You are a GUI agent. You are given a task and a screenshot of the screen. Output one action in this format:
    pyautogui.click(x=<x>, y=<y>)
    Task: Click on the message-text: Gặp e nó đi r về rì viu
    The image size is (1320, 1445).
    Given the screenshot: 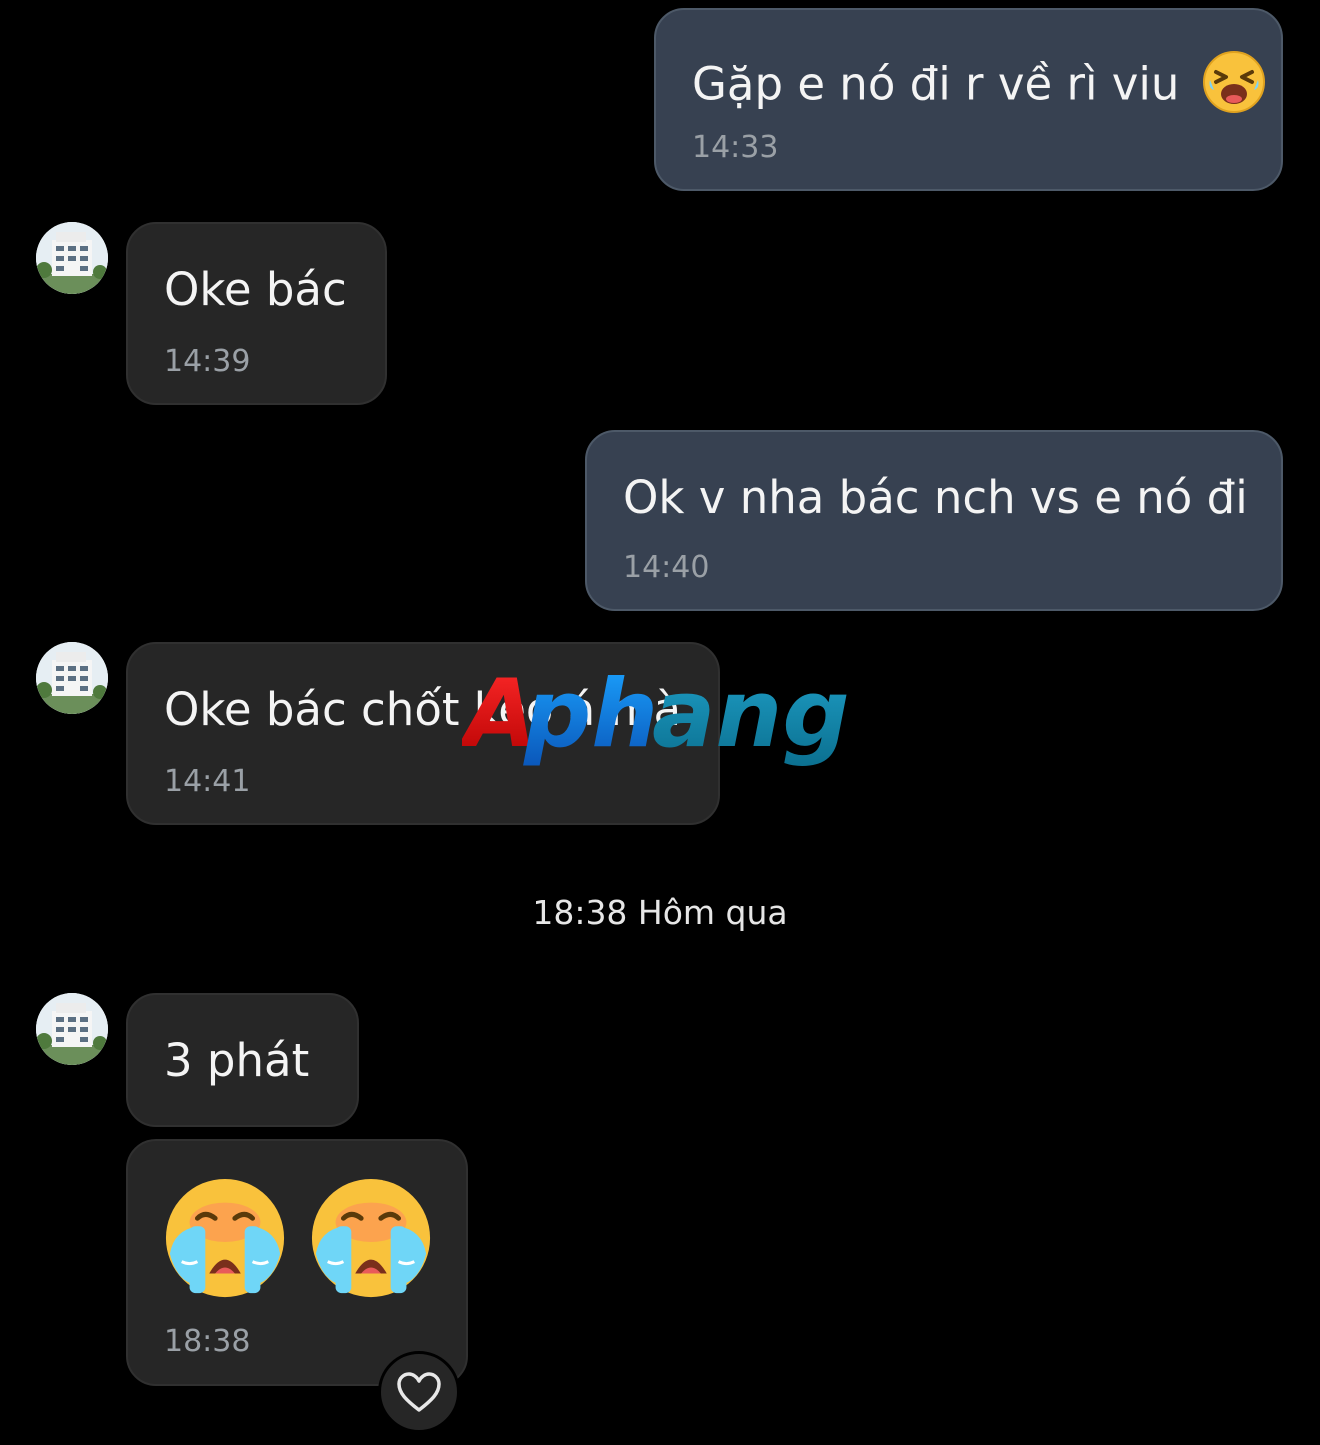 What is the action you would take?
    pyautogui.click(x=979, y=87)
    